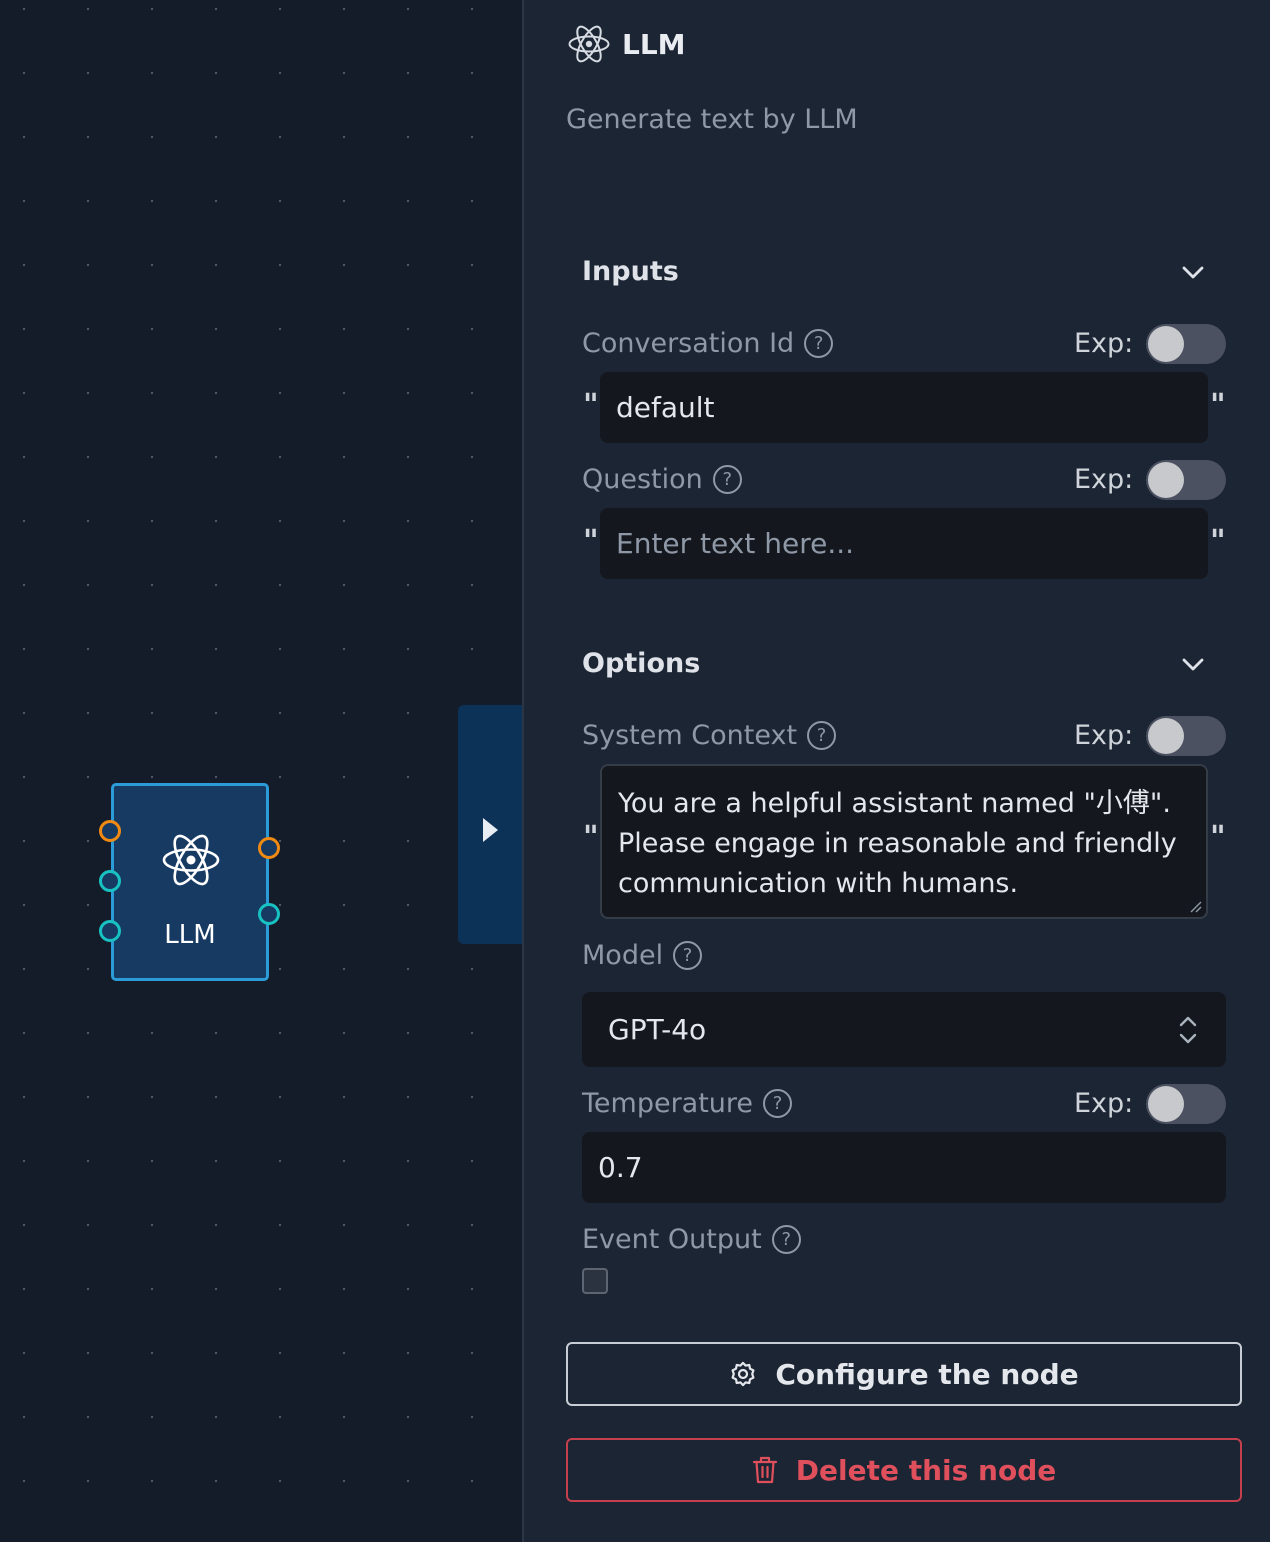 The image size is (1270, 1542). I want to click on output-port-orange, so click(269, 848).